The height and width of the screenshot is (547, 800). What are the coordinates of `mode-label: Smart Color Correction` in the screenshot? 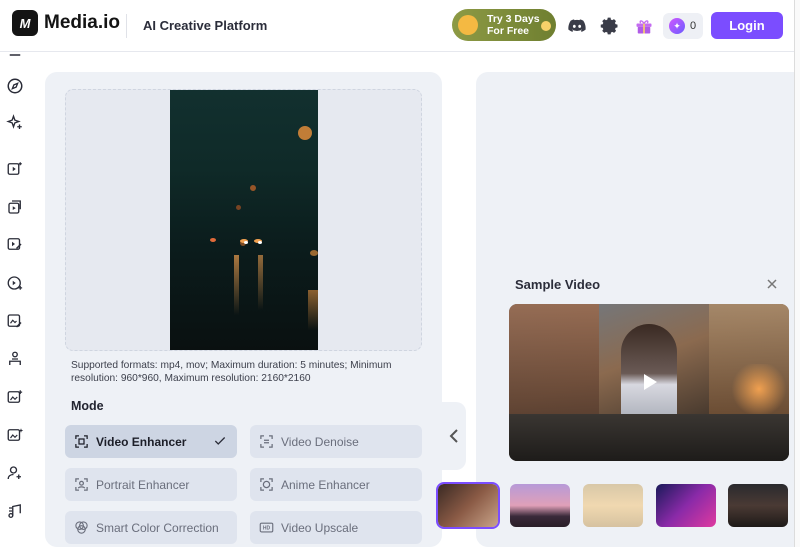 It's located at (157, 527).